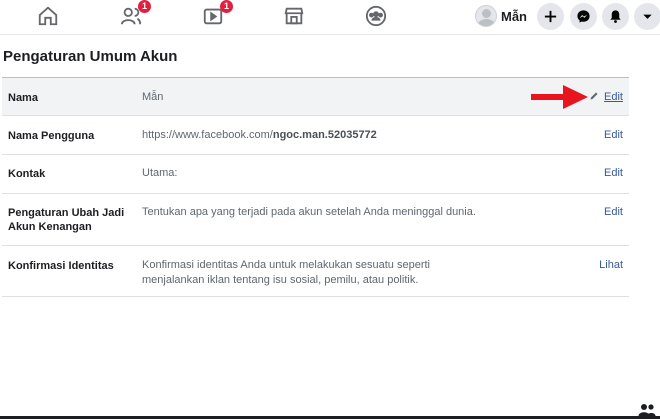 The width and height of the screenshot is (660, 419). What do you see at coordinates (294, 16) in the screenshot?
I see `marketplace-icon` at bounding box center [294, 16].